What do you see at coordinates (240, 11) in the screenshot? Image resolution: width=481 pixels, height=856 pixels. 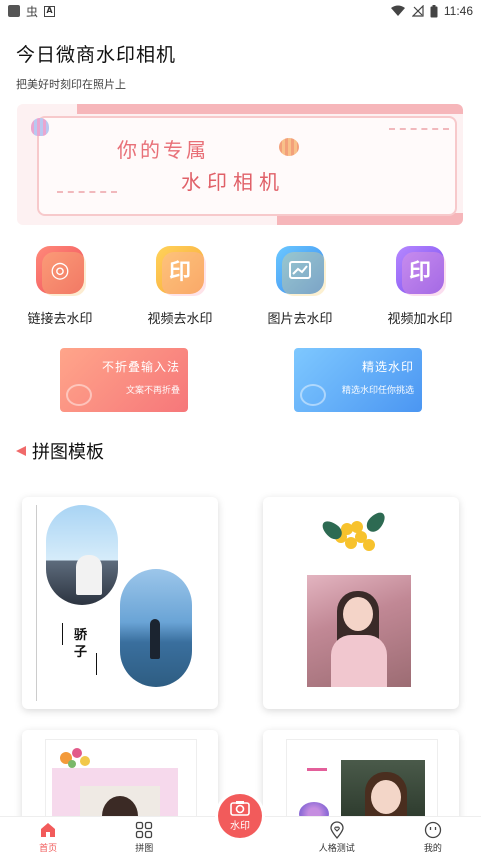 I see `status-bar: 虫 A 11:46` at bounding box center [240, 11].